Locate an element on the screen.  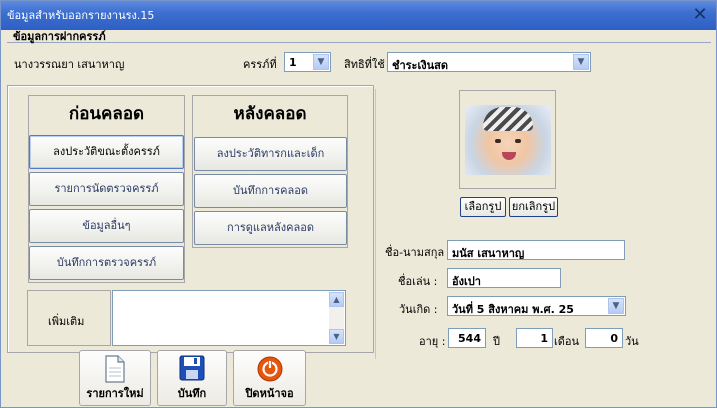
rights-select: ชำระเงินสด ▼ is located at coordinates (489, 62).